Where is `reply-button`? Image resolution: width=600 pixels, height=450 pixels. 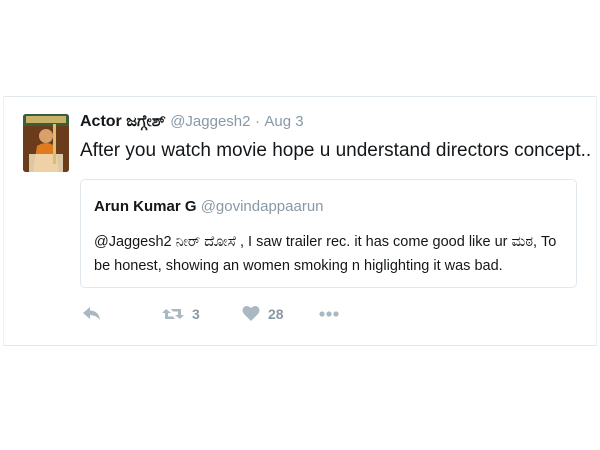 reply-button is located at coordinates (92, 314).